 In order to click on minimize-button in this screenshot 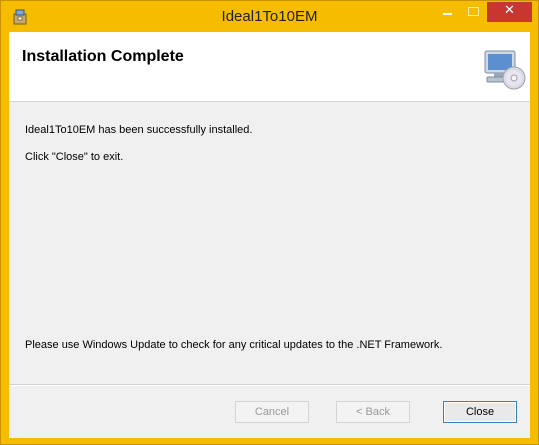, I will do `click(447, 12)`.